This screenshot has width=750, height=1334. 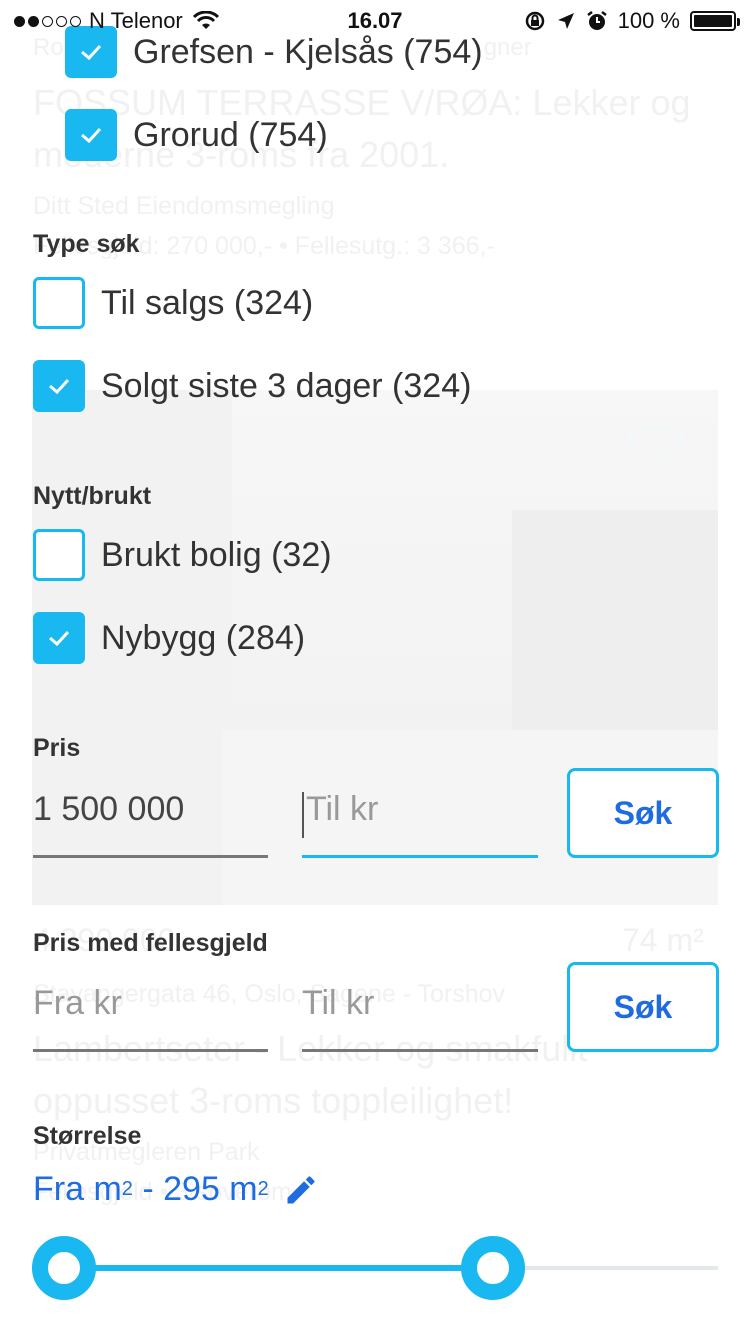 I want to click on total-price-to-placeholder: Til kr, so click(x=338, y=1003).